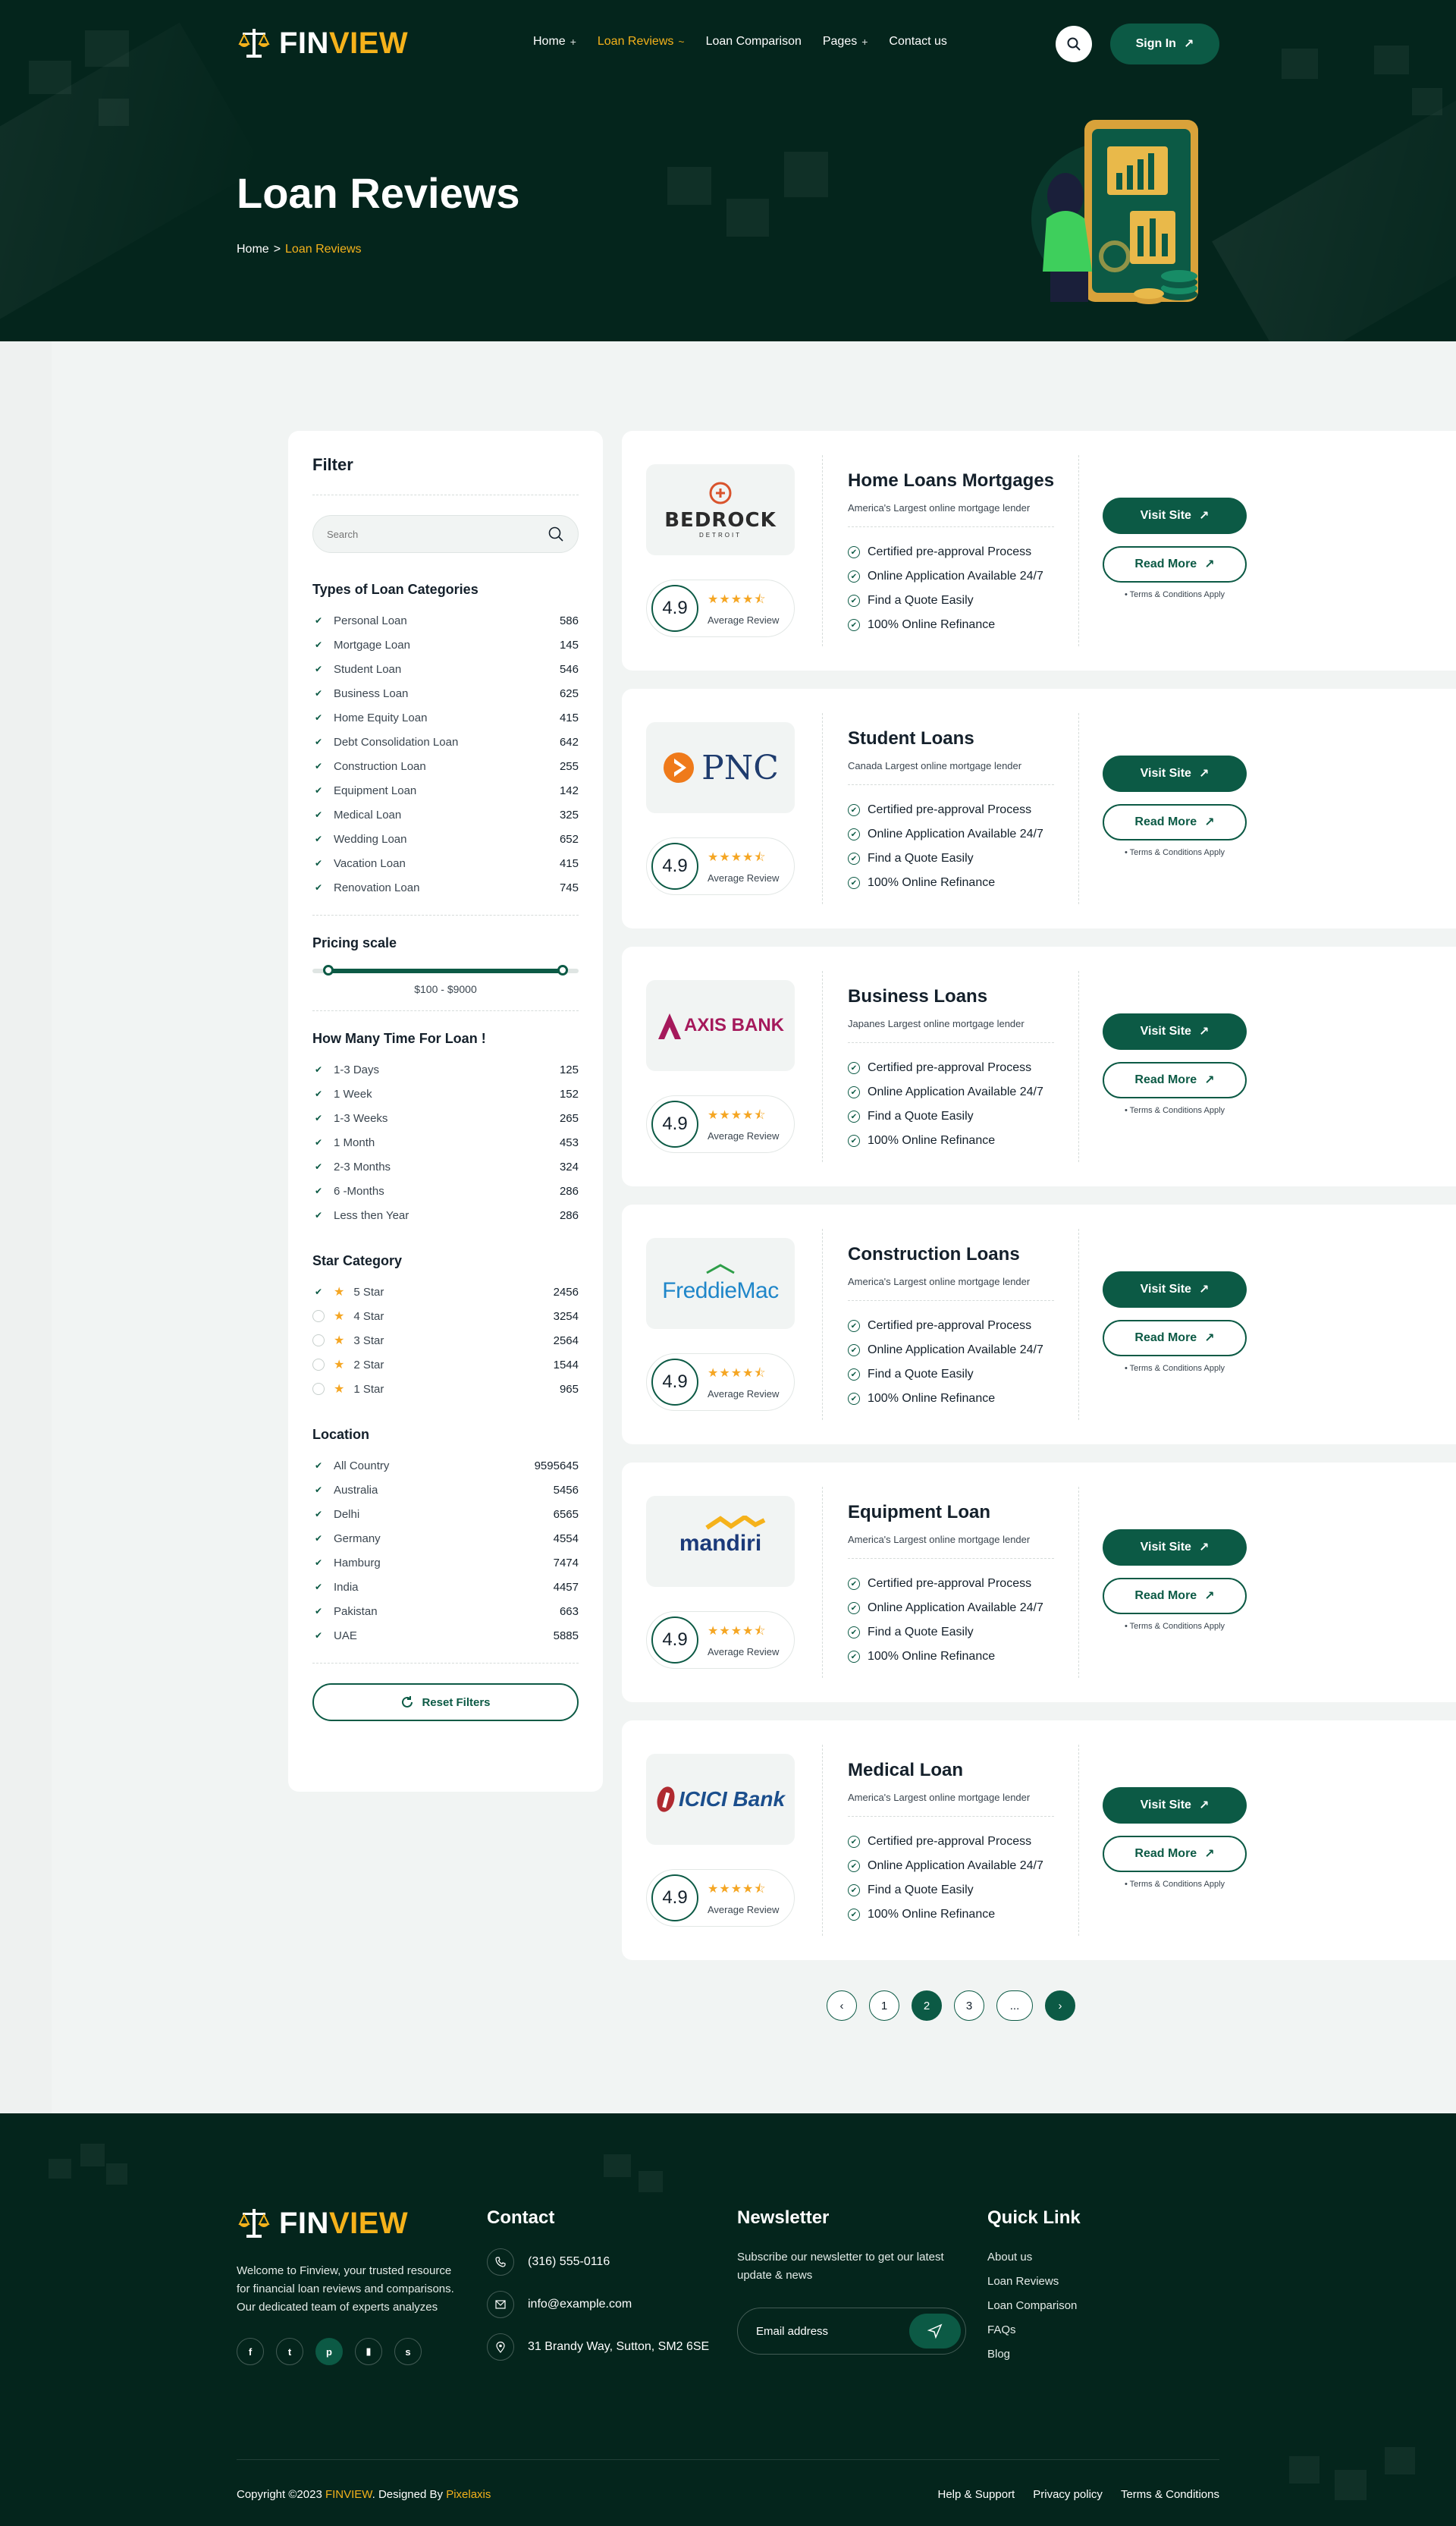 The height and width of the screenshot is (2526, 1456). What do you see at coordinates (445, 1118) in the screenshot?
I see `duration-option: ✔ 1-3 Weeks 265` at bounding box center [445, 1118].